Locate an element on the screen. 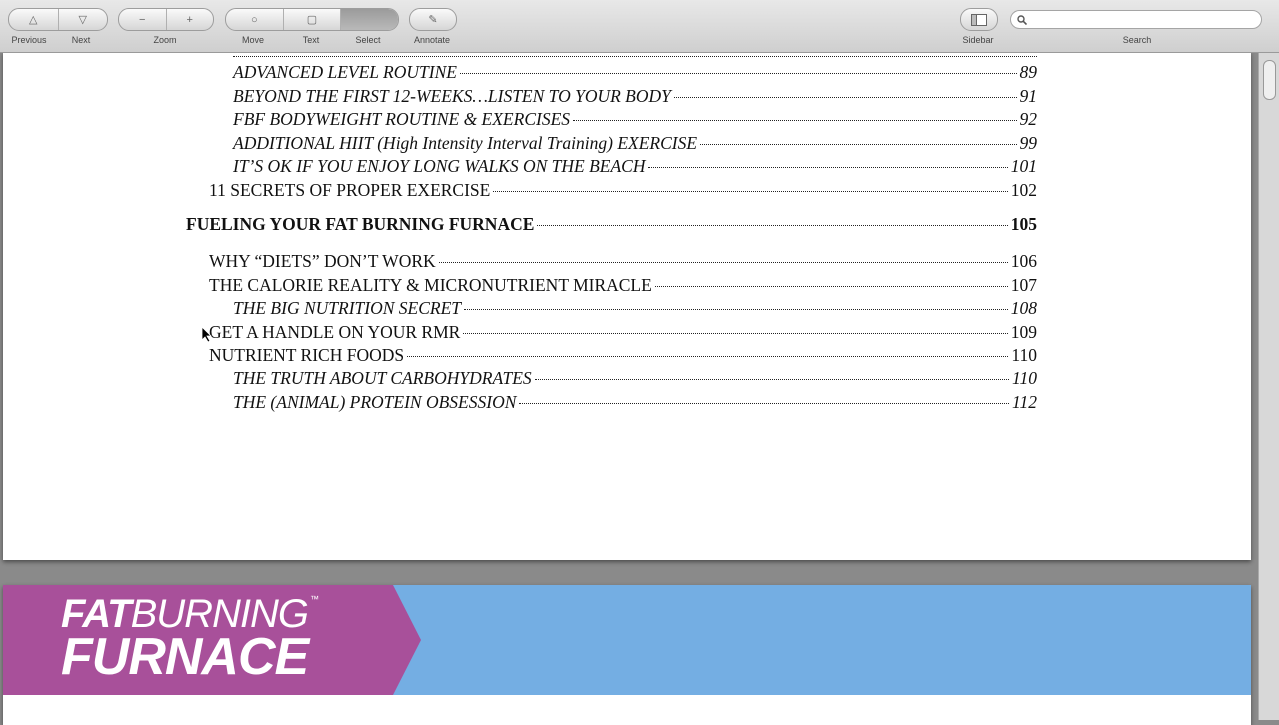 The height and width of the screenshot is (725, 1279). arrow-down-icon: ▽ is located at coordinates (82, 20).